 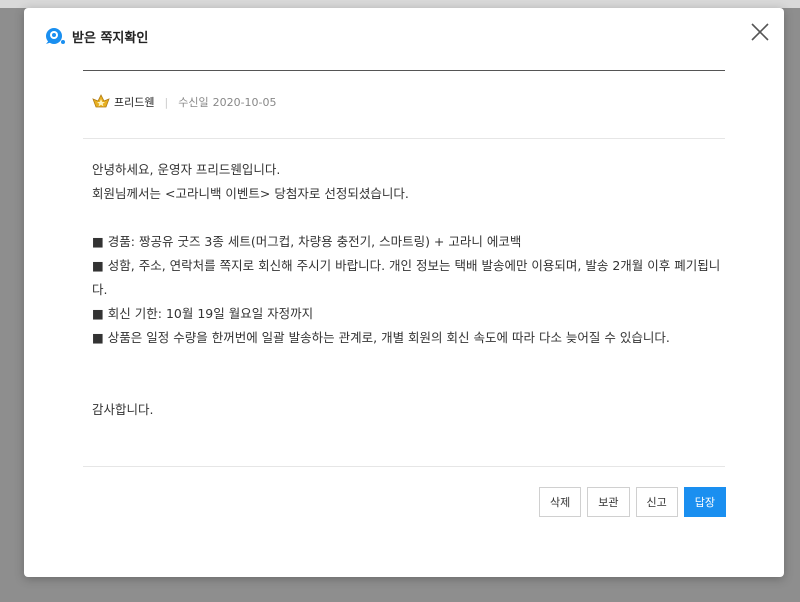 What do you see at coordinates (704, 502) in the screenshot?
I see `reply-button: 답장` at bounding box center [704, 502].